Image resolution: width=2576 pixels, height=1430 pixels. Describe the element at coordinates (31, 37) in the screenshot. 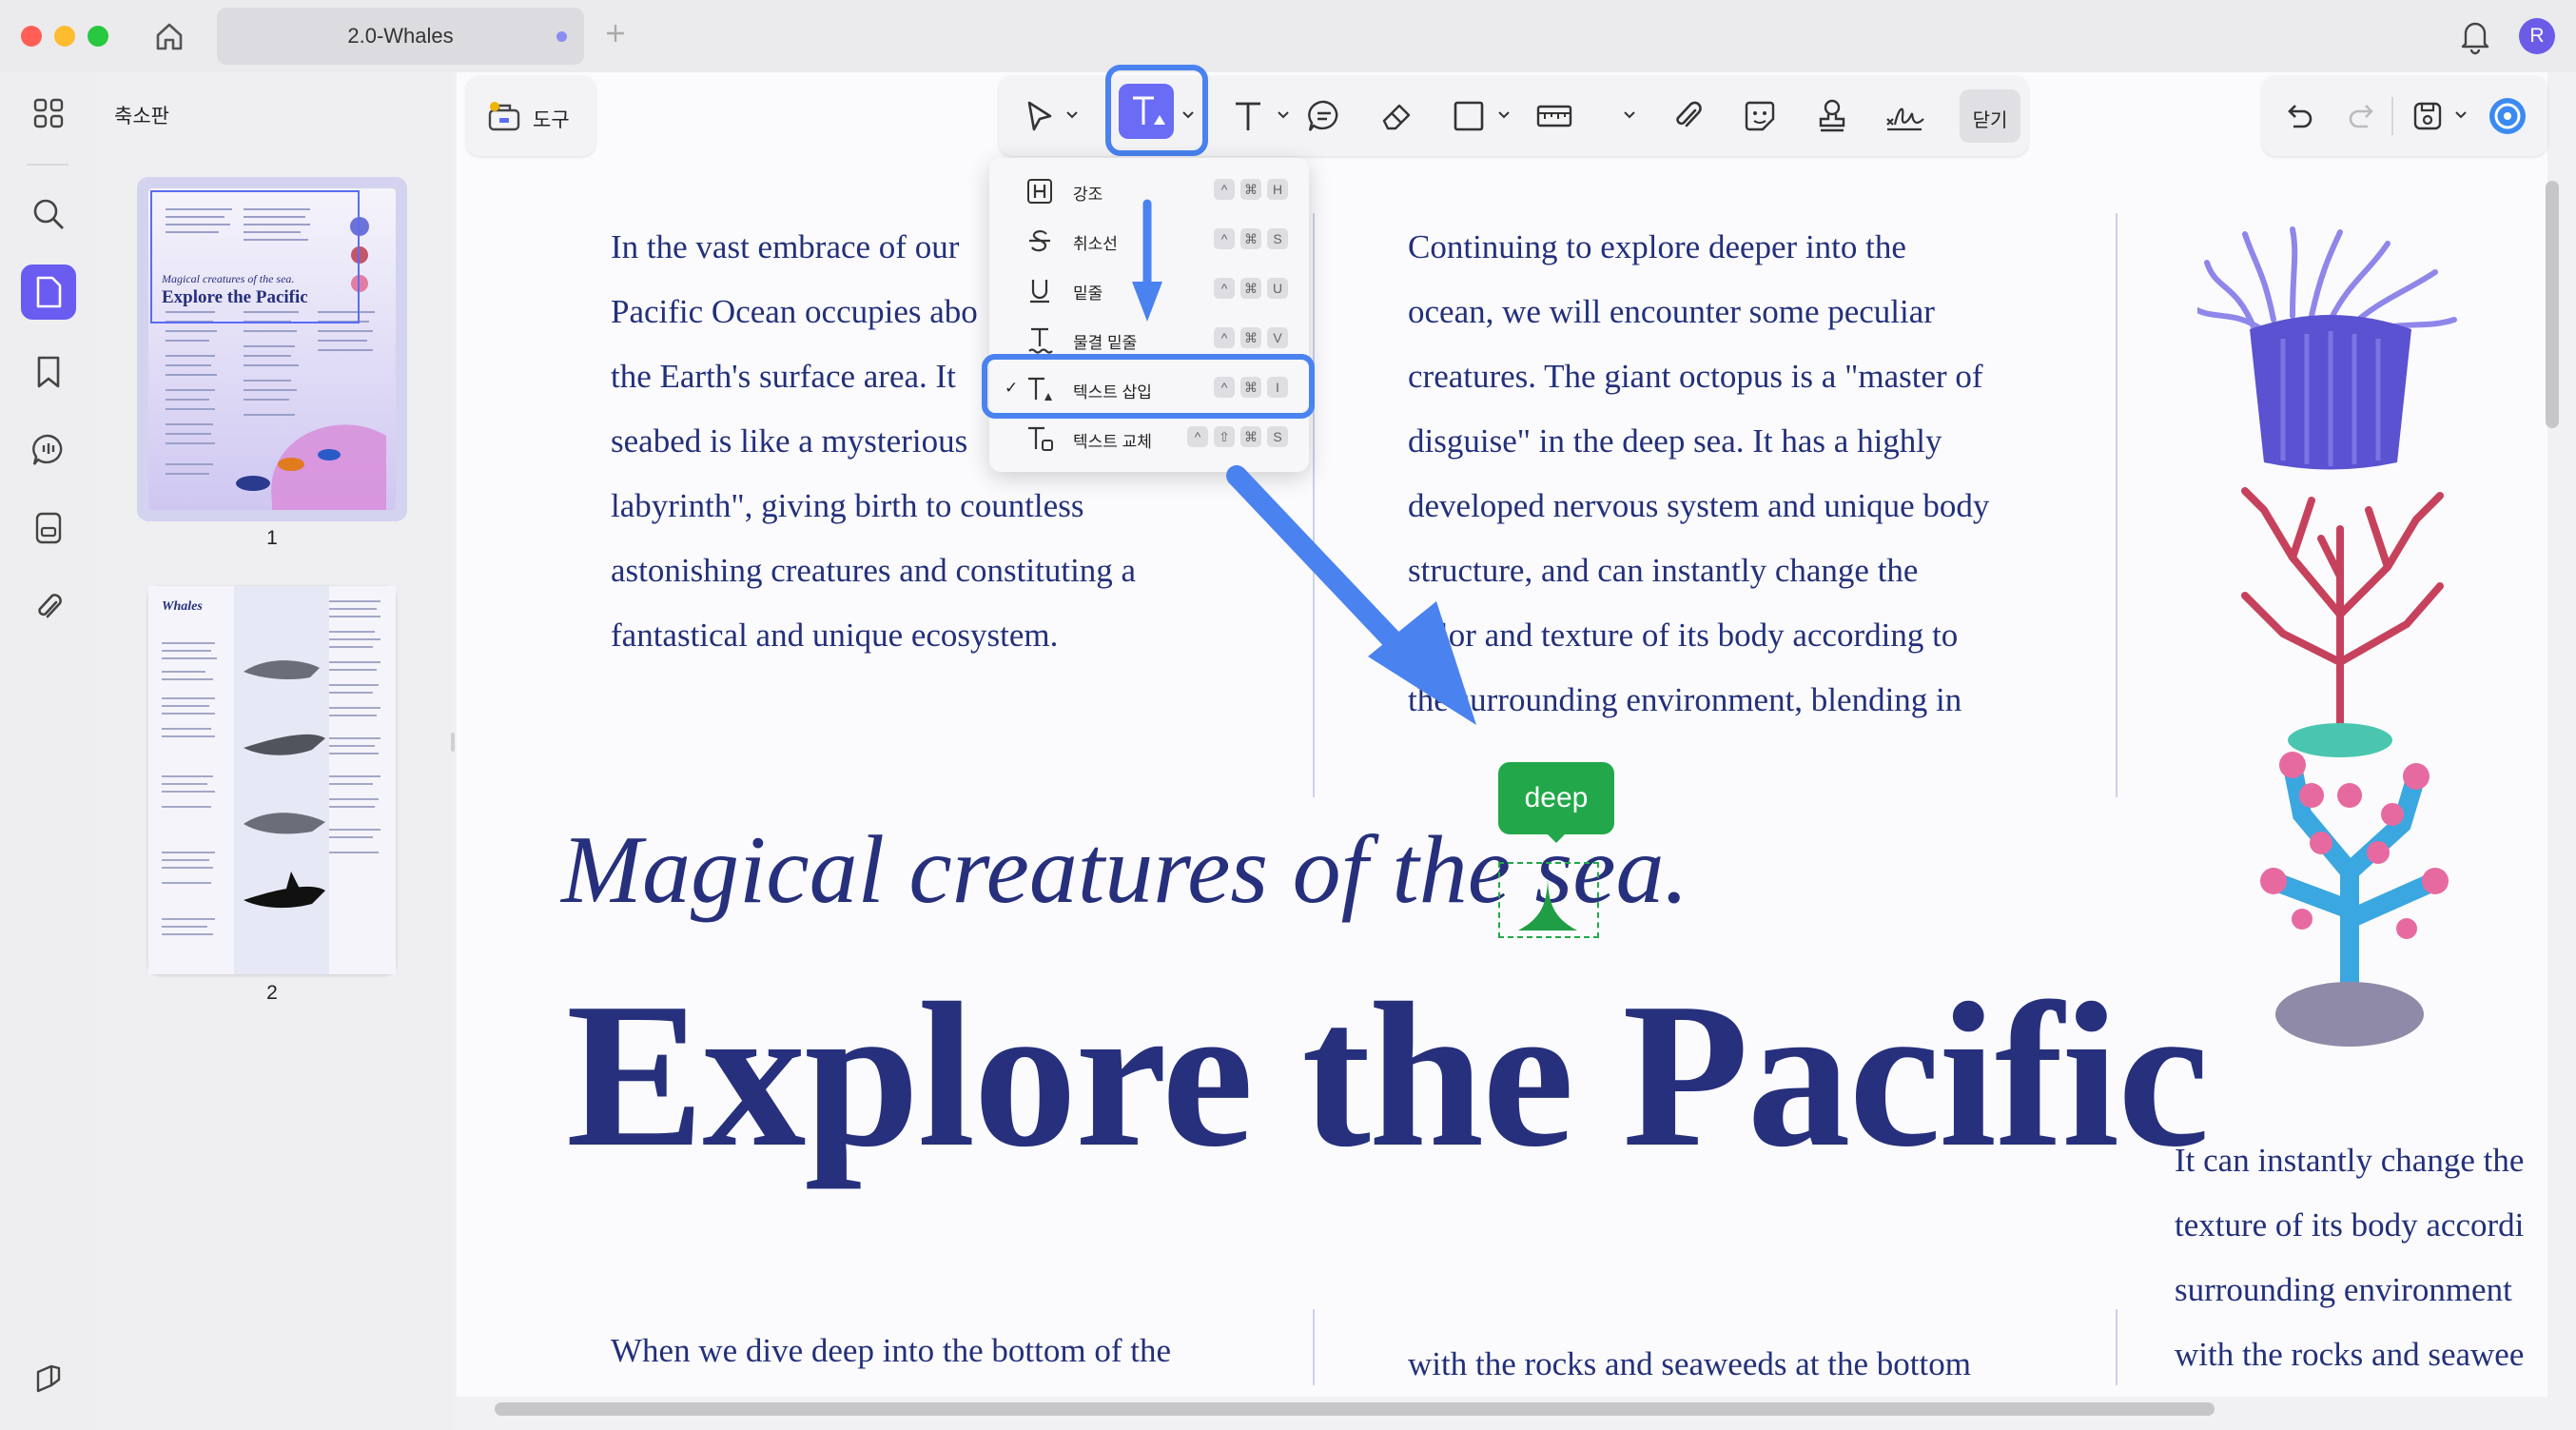

I see `close-window-button` at that location.